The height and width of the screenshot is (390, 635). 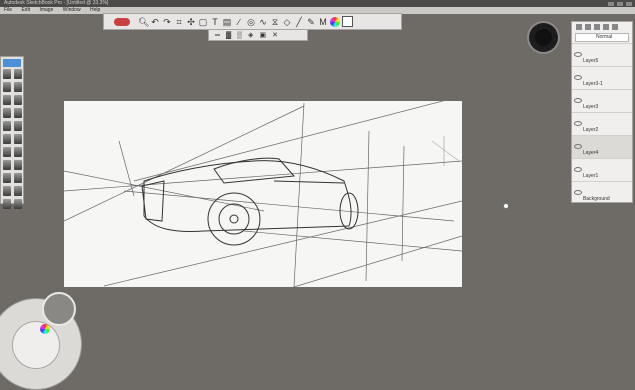 I want to click on layer-name: Layer4, so click(x=591, y=153).